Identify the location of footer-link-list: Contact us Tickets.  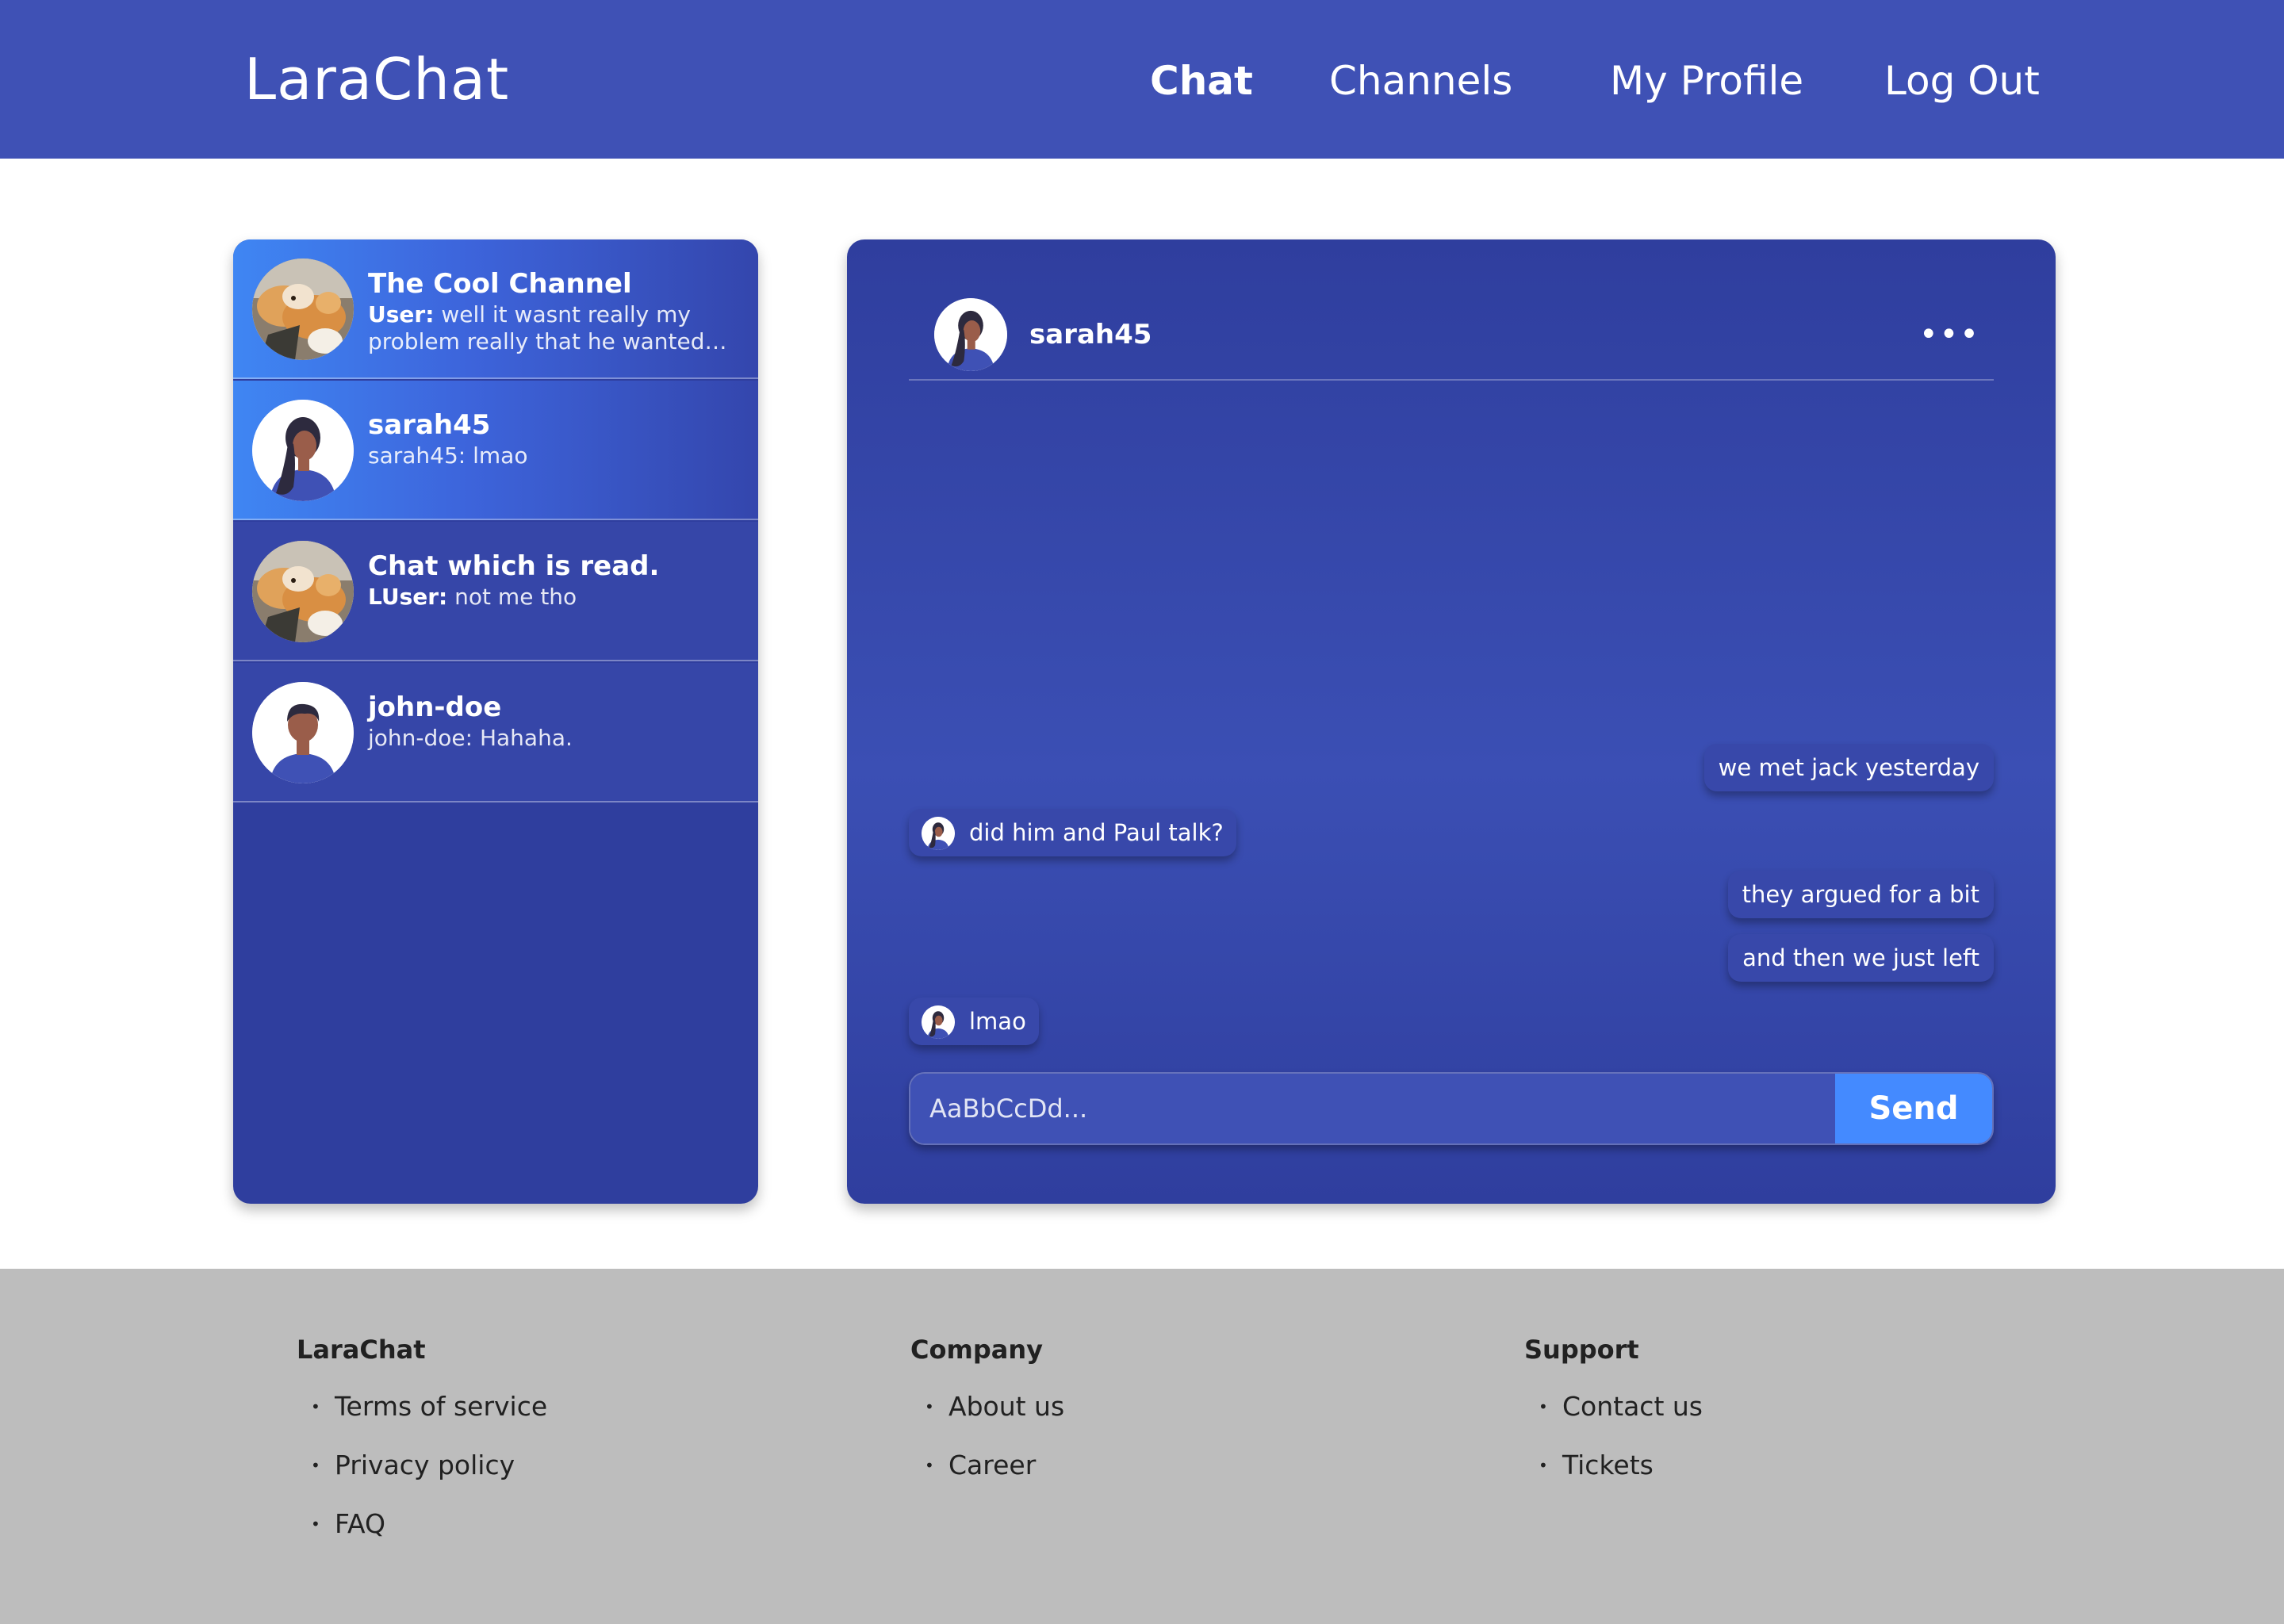
(1762, 1448).